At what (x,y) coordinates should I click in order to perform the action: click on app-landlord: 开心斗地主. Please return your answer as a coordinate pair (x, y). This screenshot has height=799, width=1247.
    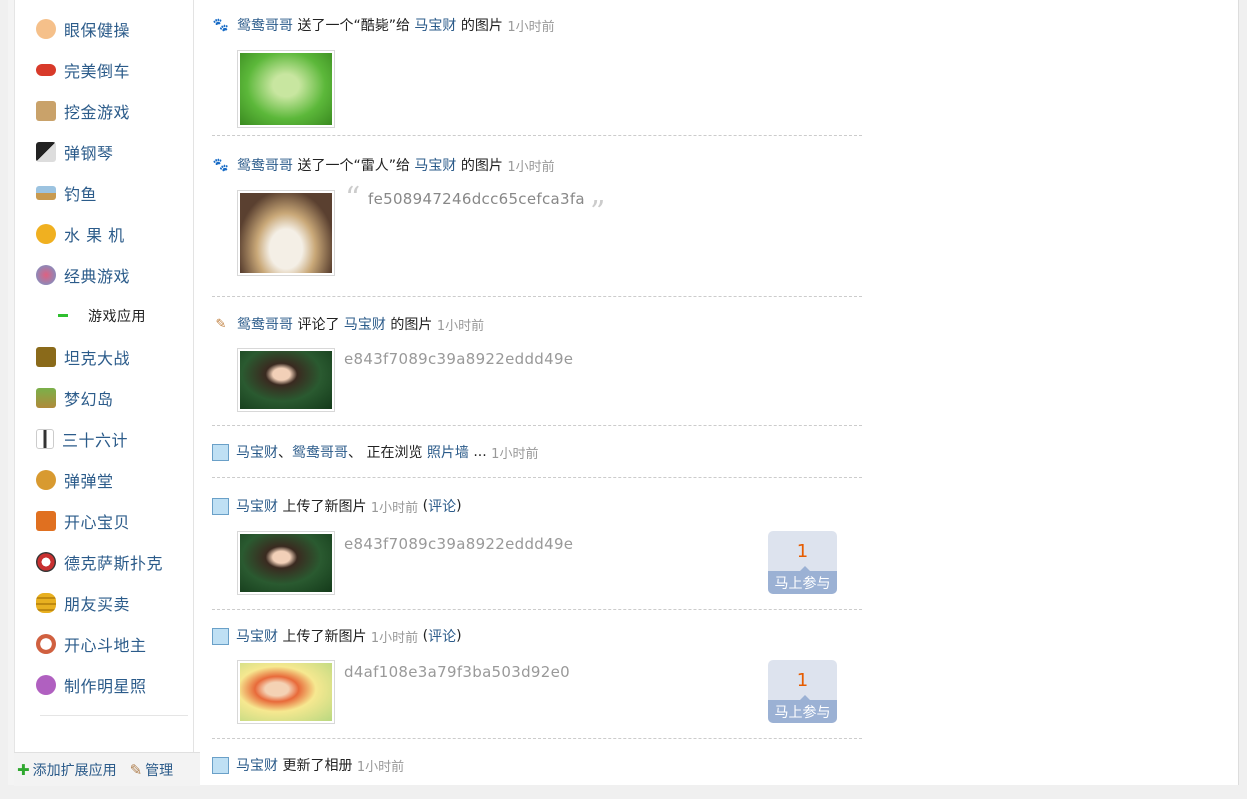
    Looking at the image, I should click on (107, 643).